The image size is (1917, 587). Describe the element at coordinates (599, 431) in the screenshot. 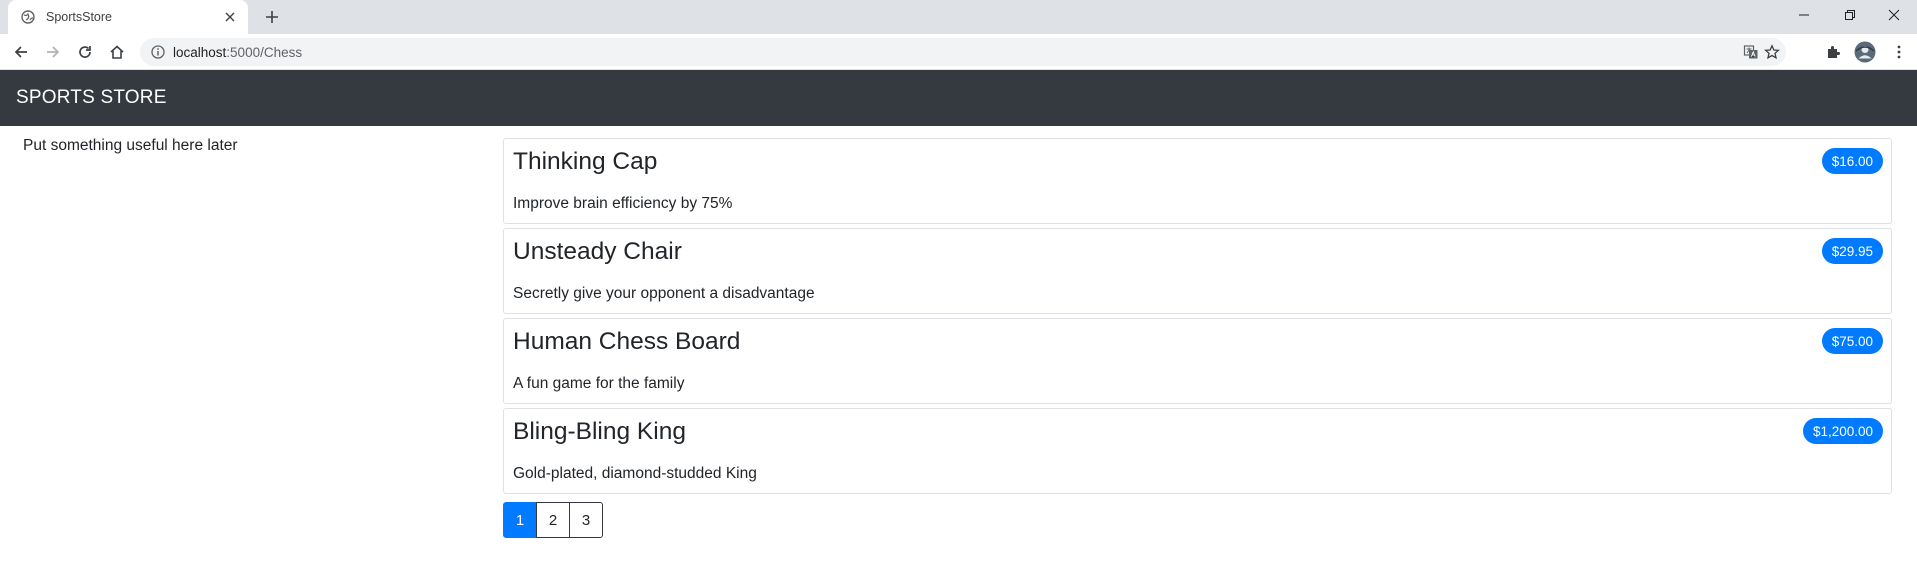

I see `product-name: Bling-Bling King` at that location.